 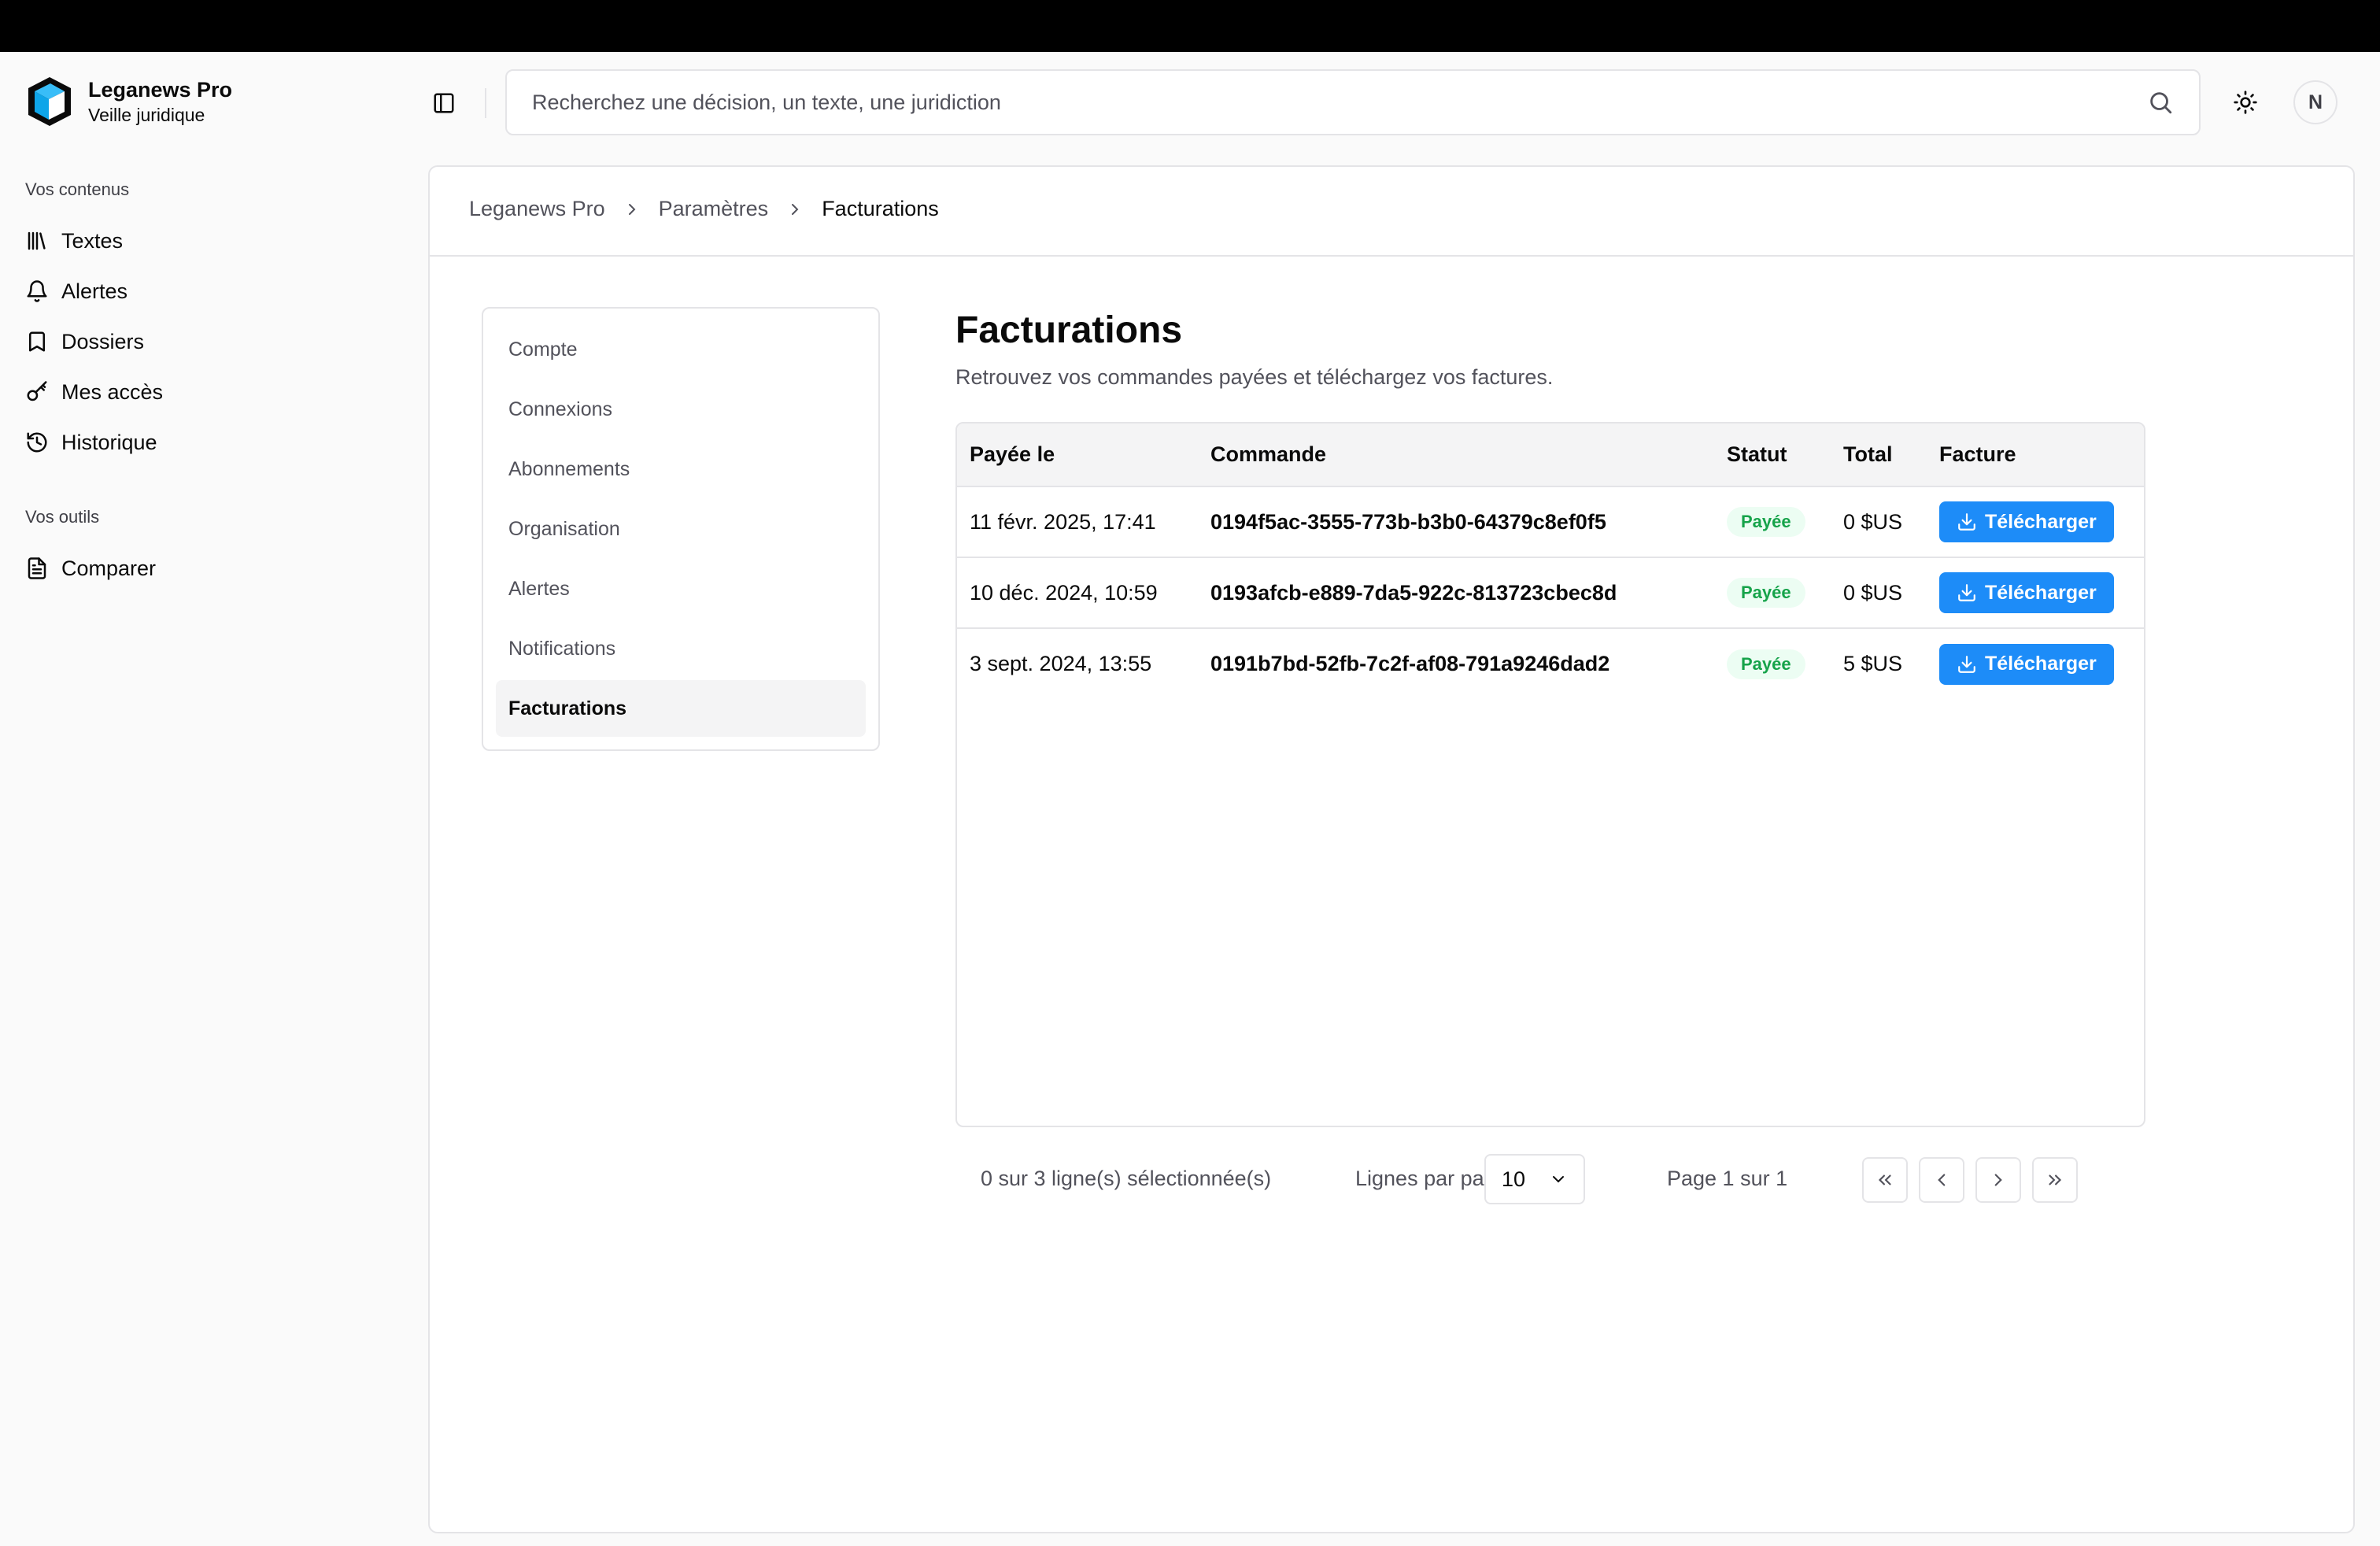 I want to click on header-divider, so click(x=486, y=103).